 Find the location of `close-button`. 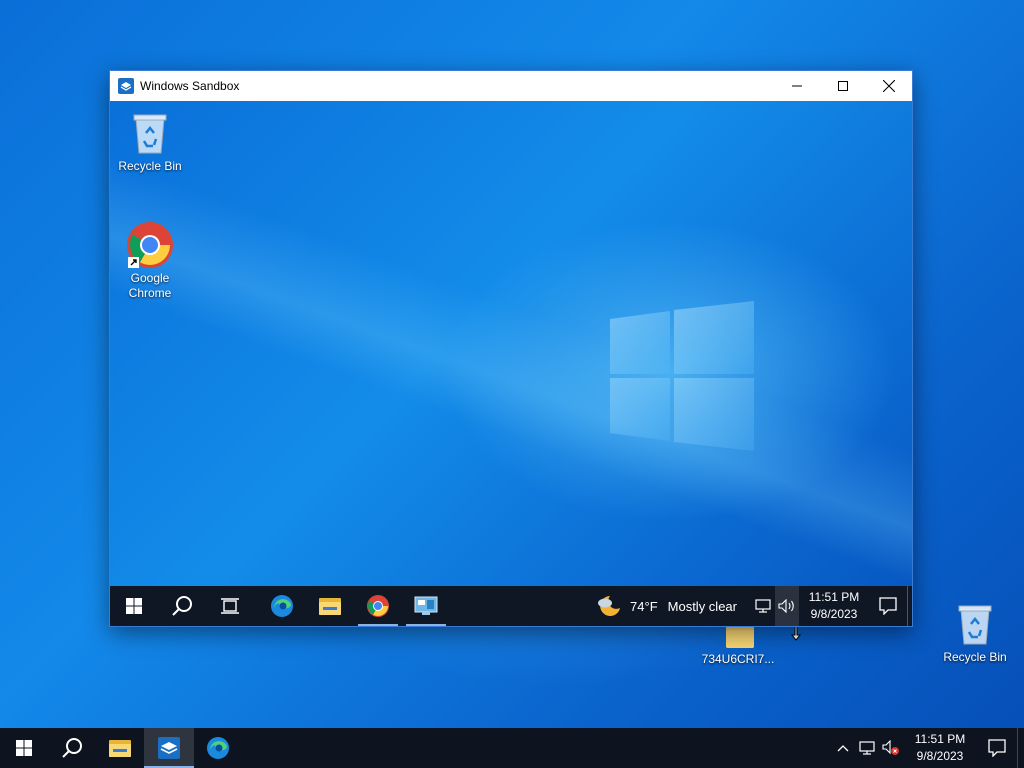

close-button is located at coordinates (889, 86).